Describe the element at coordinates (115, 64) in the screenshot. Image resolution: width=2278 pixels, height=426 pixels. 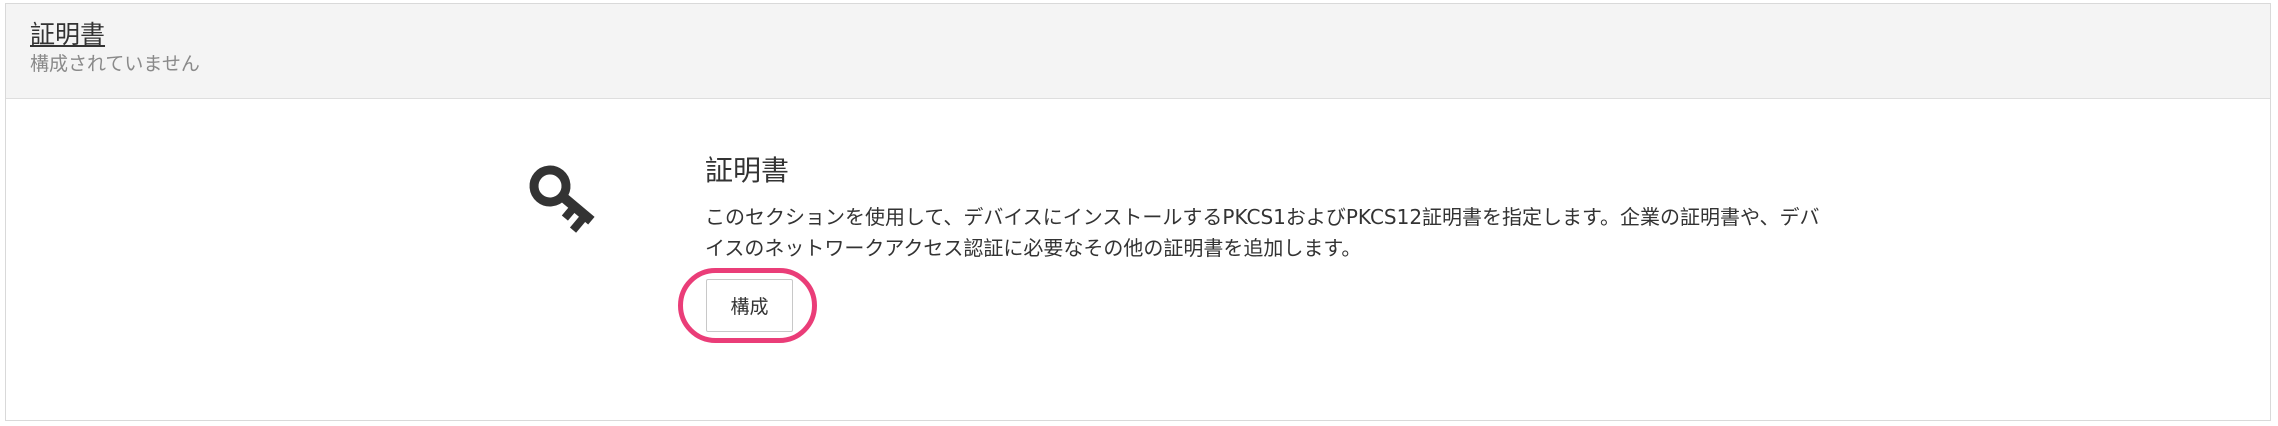
I see `panel-header-status: 構成されていません` at that location.